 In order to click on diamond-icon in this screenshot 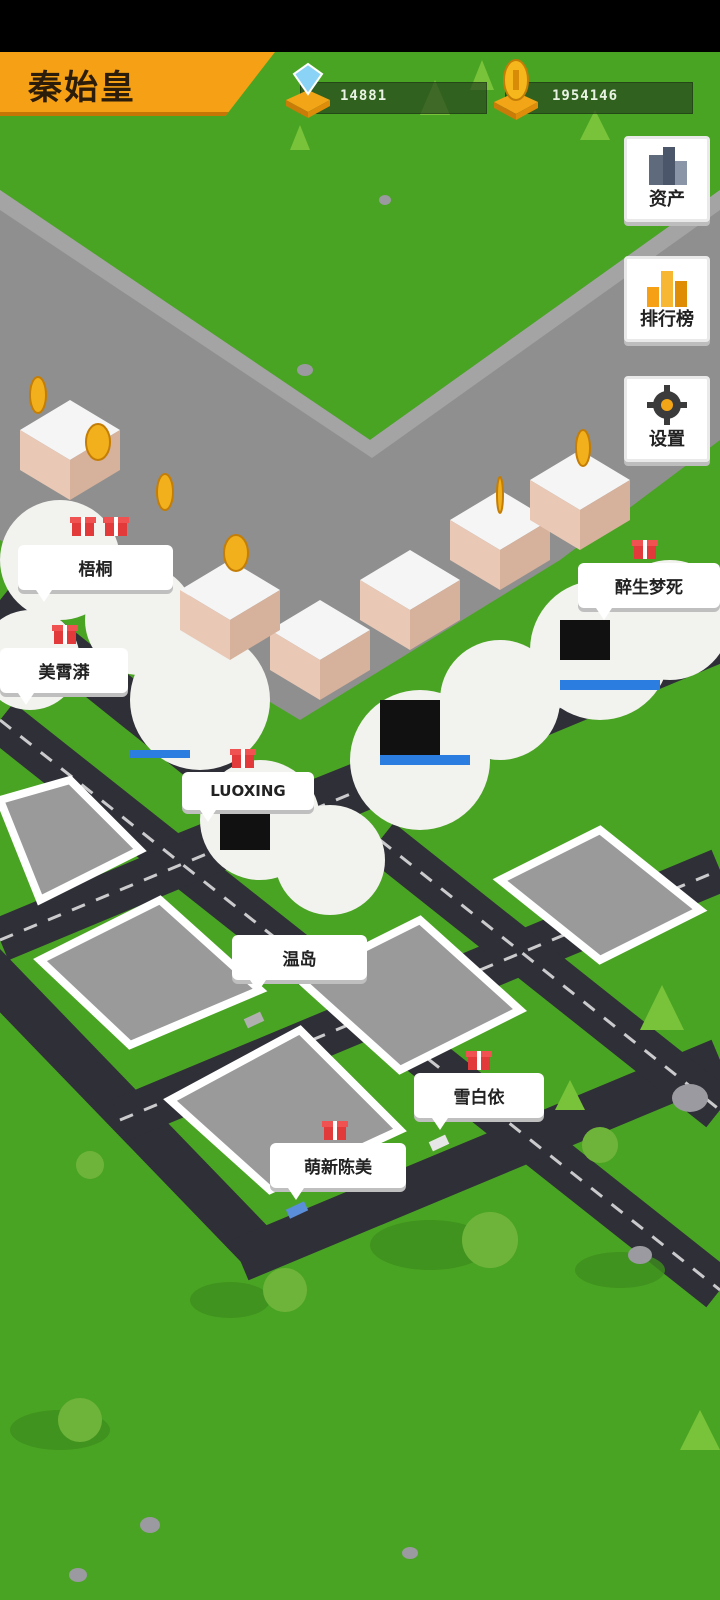, I will do `click(308, 90)`.